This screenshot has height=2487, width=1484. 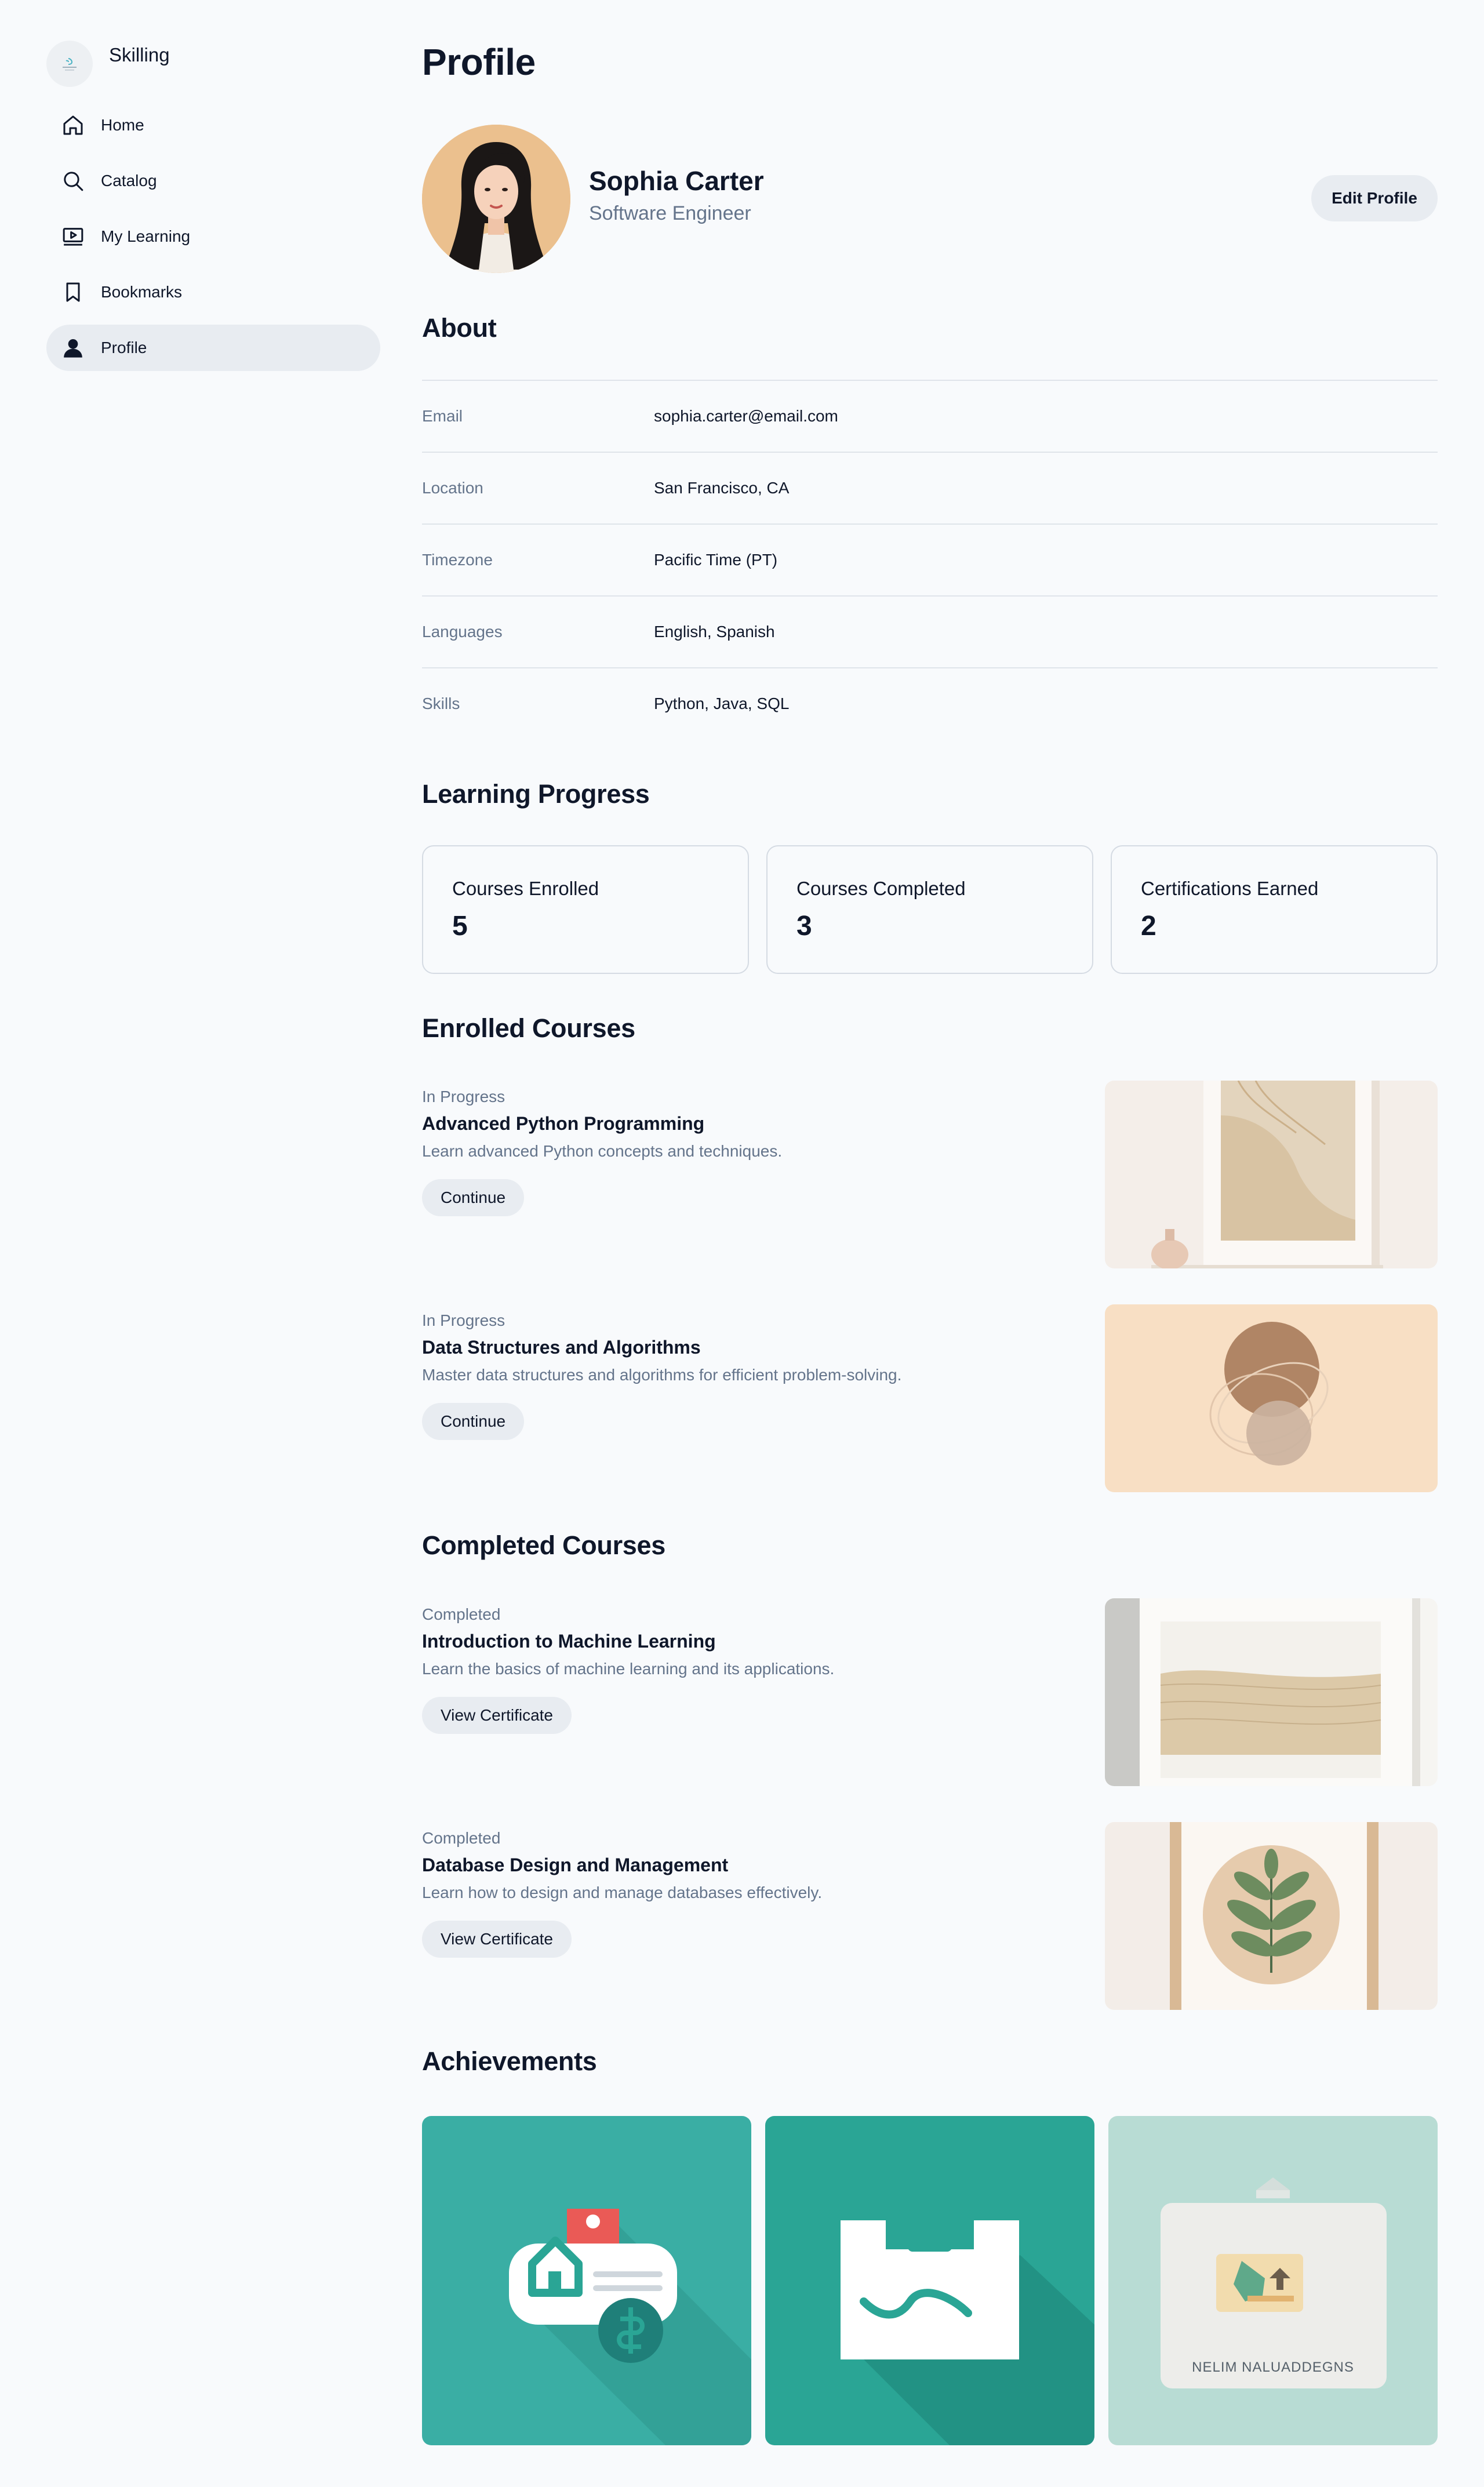 What do you see at coordinates (73, 237) in the screenshot?
I see `video-icon` at bounding box center [73, 237].